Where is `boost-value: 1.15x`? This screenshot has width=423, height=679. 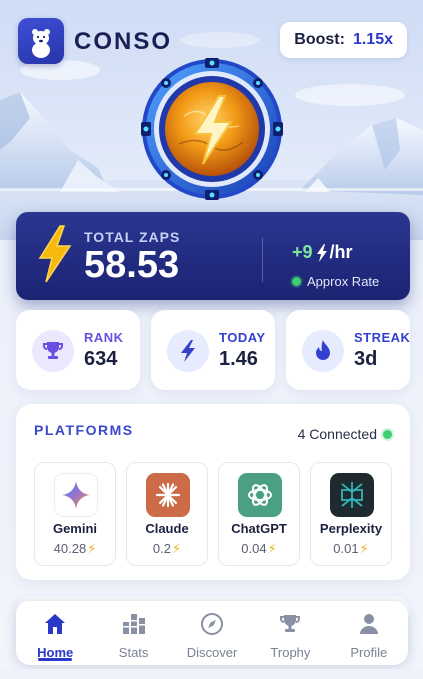 boost-value: 1.15x is located at coordinates (372, 39).